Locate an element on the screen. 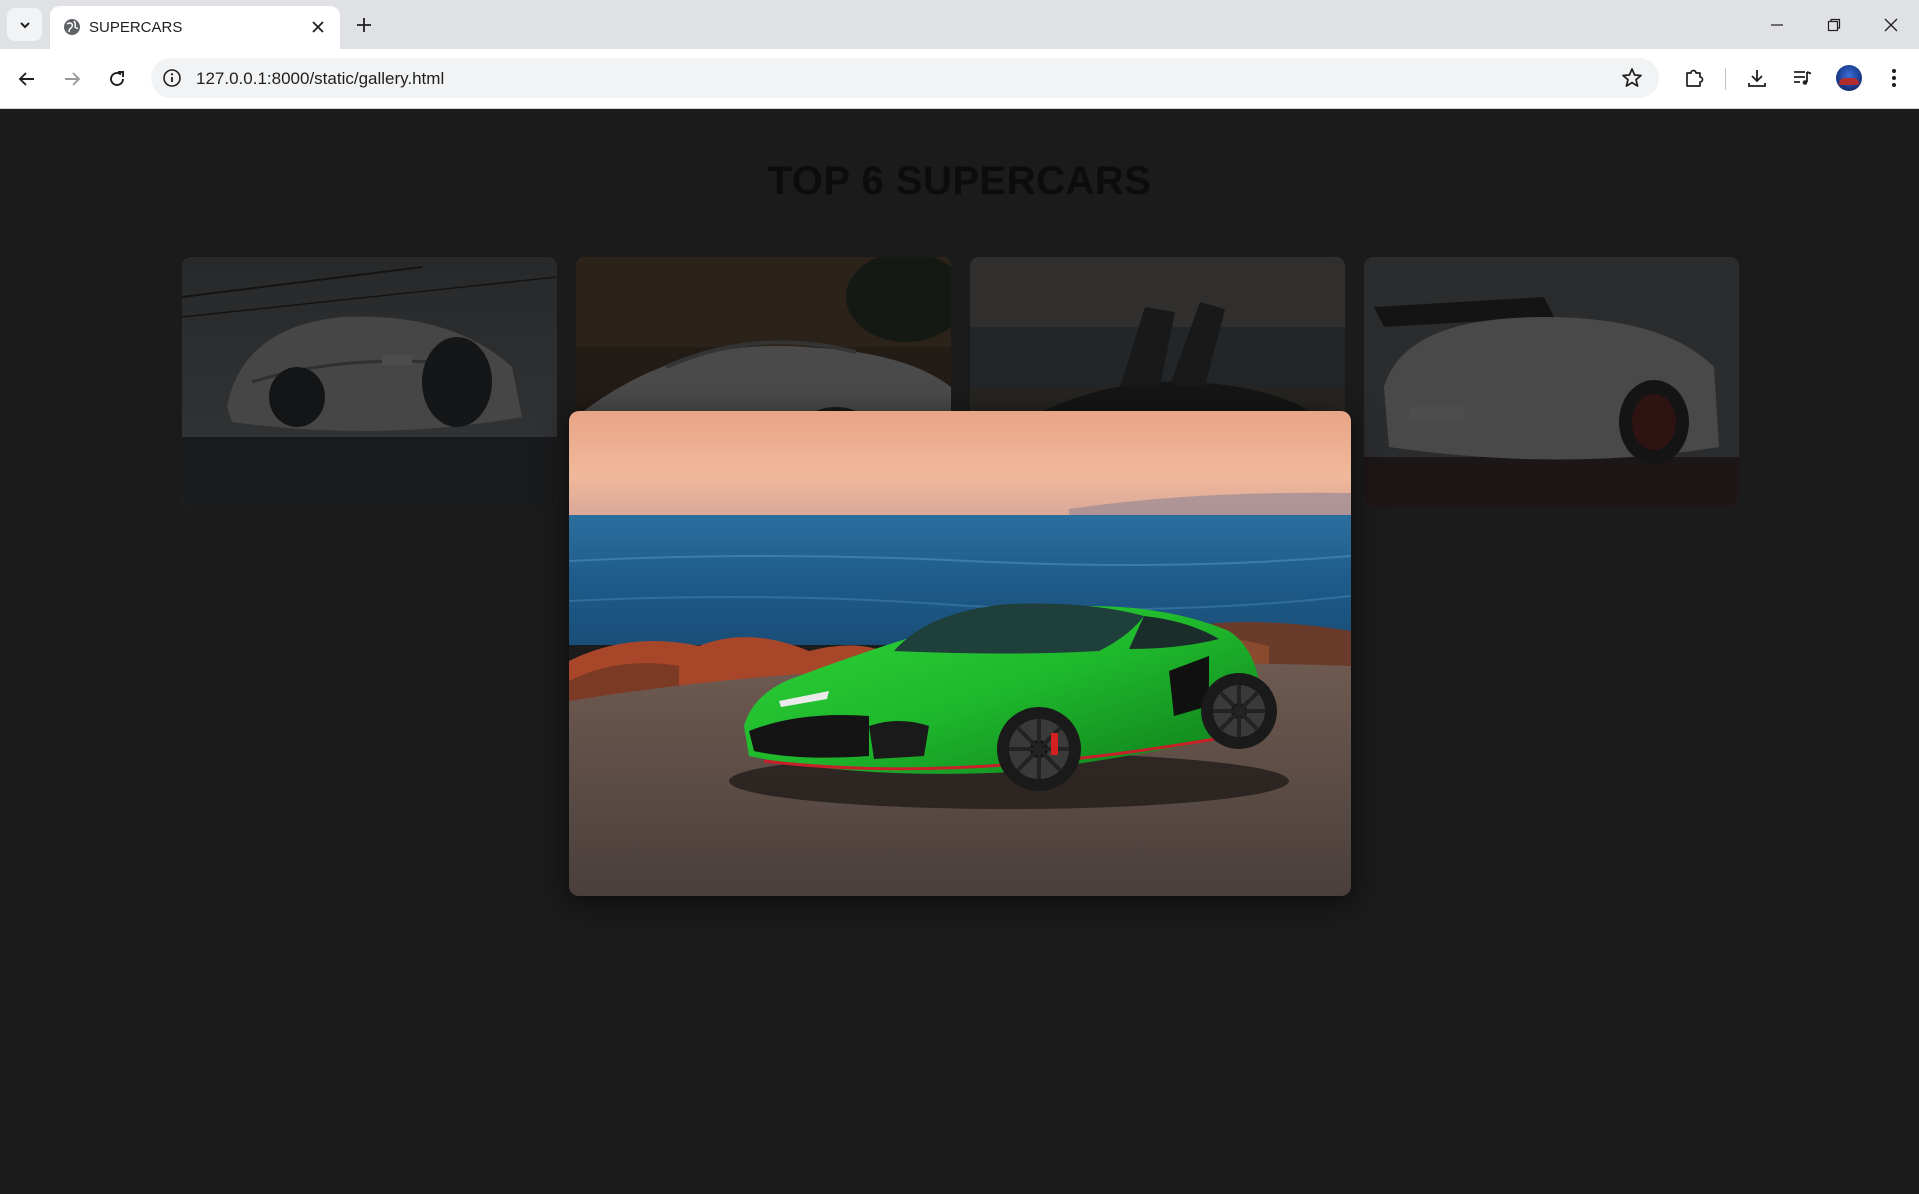 This screenshot has height=1194, width=1919. new-tab-button is located at coordinates (364, 25).